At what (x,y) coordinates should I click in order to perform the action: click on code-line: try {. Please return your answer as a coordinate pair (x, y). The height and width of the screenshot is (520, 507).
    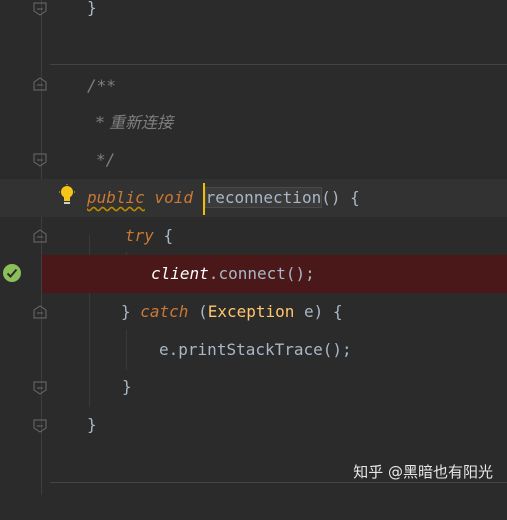
    Looking at the image, I should click on (253, 236).